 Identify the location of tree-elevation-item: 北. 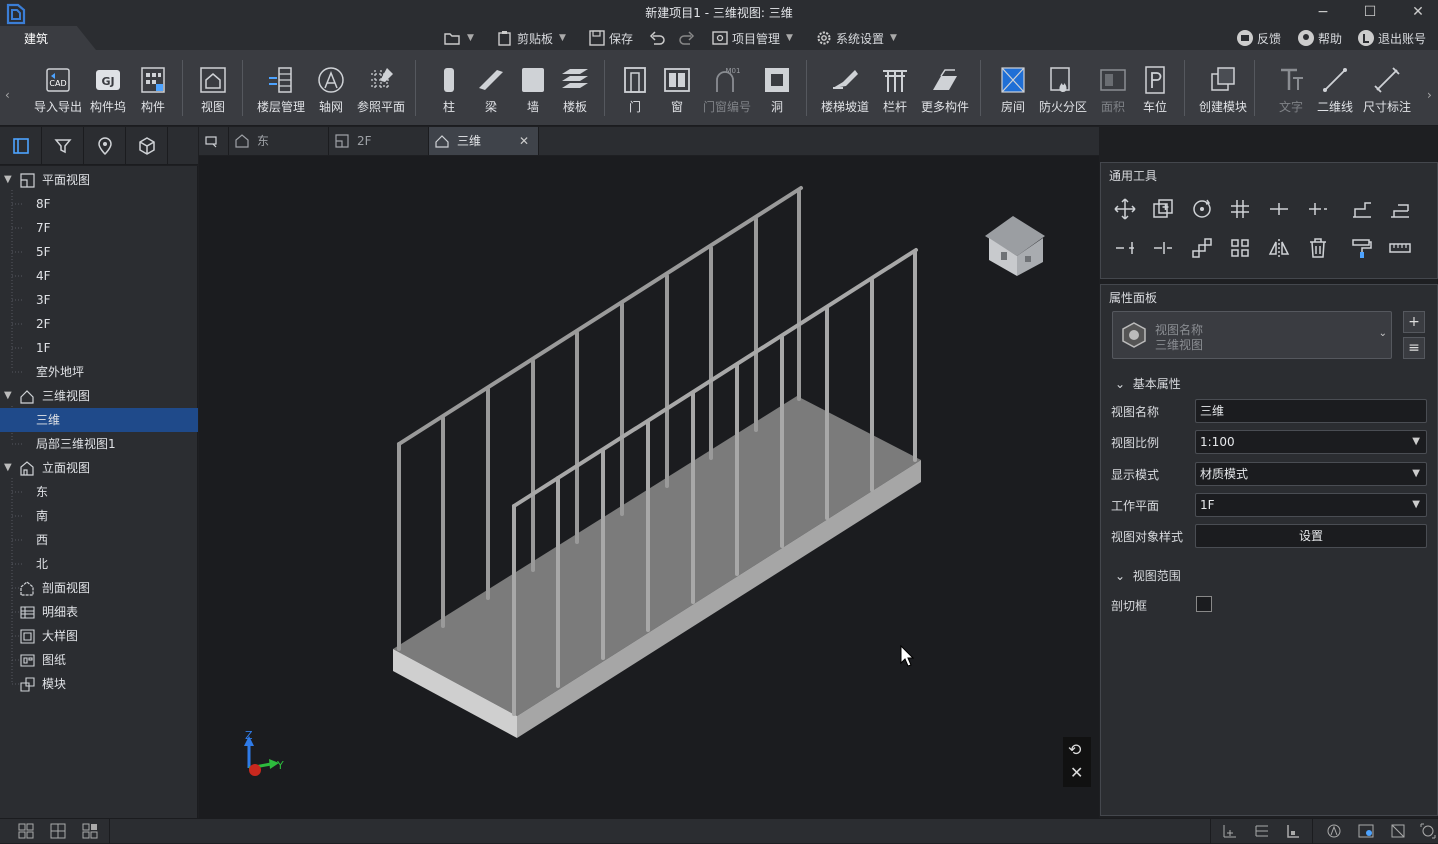
(99, 564).